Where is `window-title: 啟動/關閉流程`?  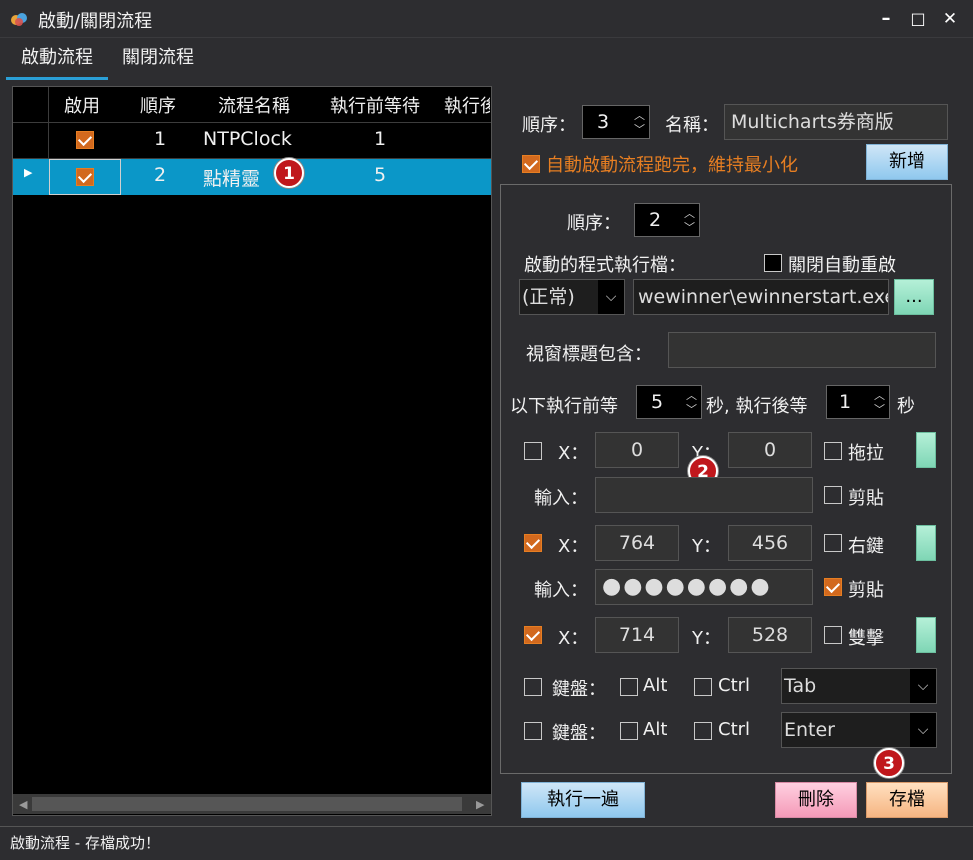
window-title: 啟動/關閉流程 is located at coordinates (95, 21).